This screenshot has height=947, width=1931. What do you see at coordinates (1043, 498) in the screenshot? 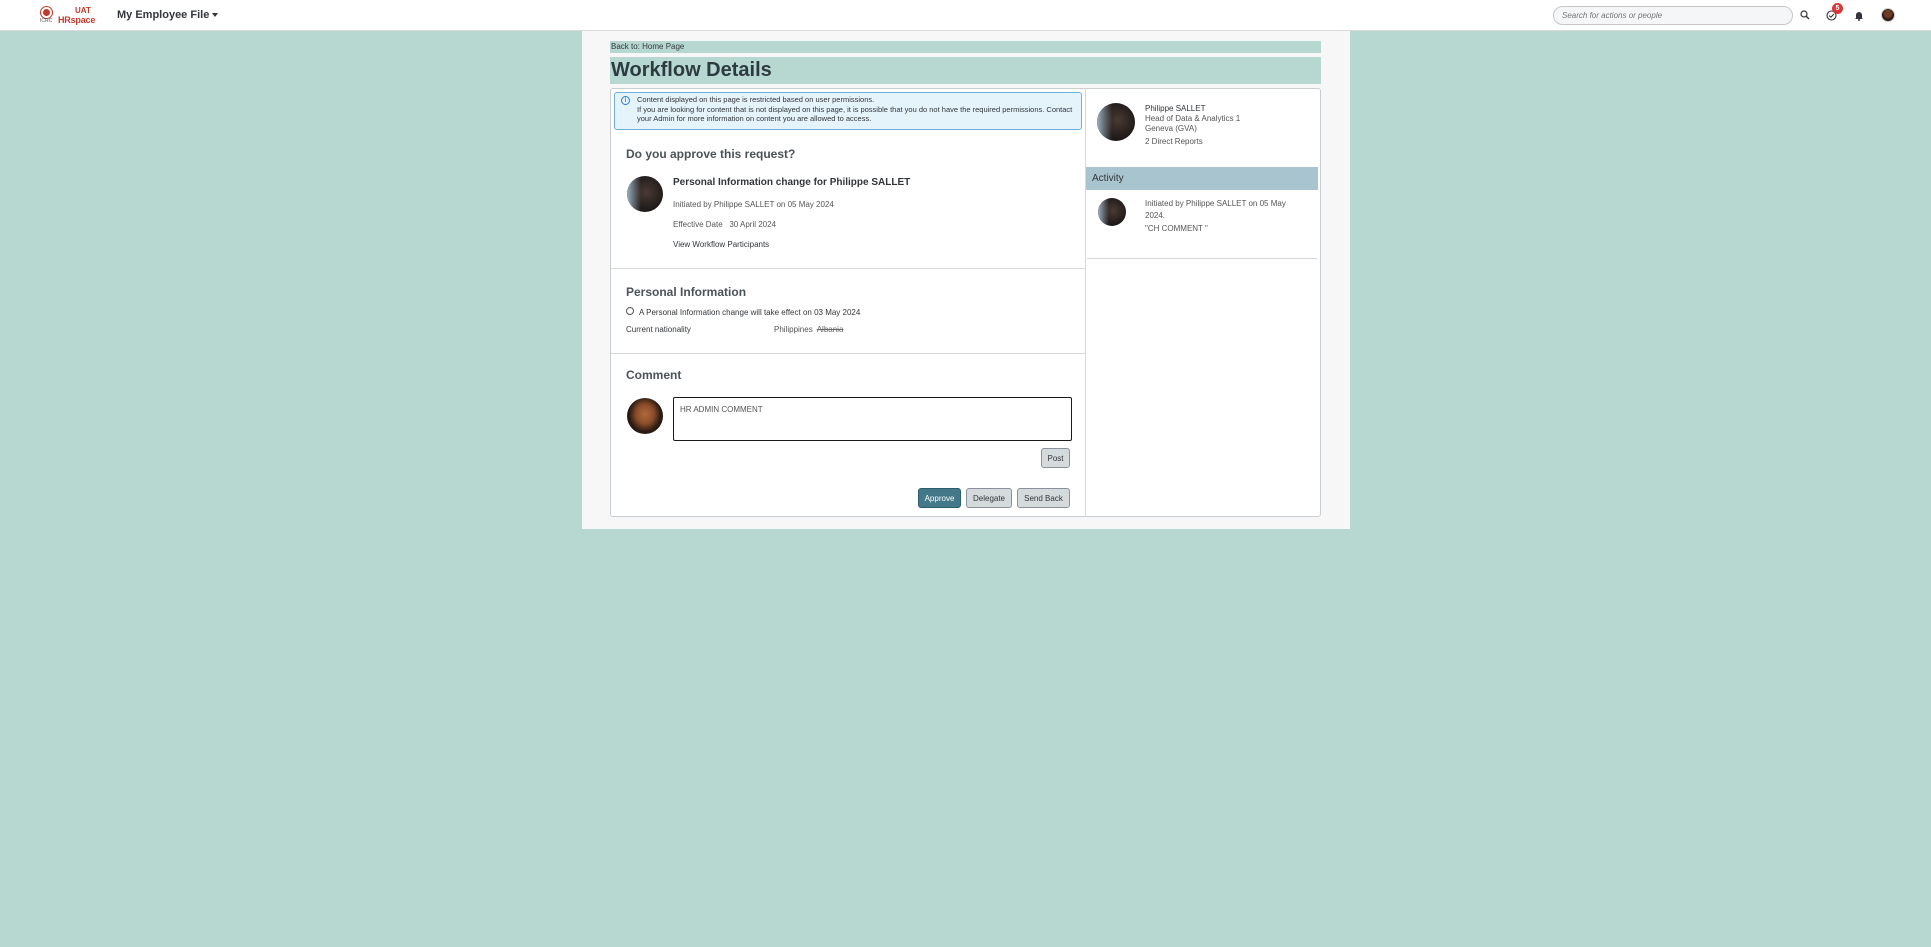
I see `send-back-button: Send Back` at bounding box center [1043, 498].